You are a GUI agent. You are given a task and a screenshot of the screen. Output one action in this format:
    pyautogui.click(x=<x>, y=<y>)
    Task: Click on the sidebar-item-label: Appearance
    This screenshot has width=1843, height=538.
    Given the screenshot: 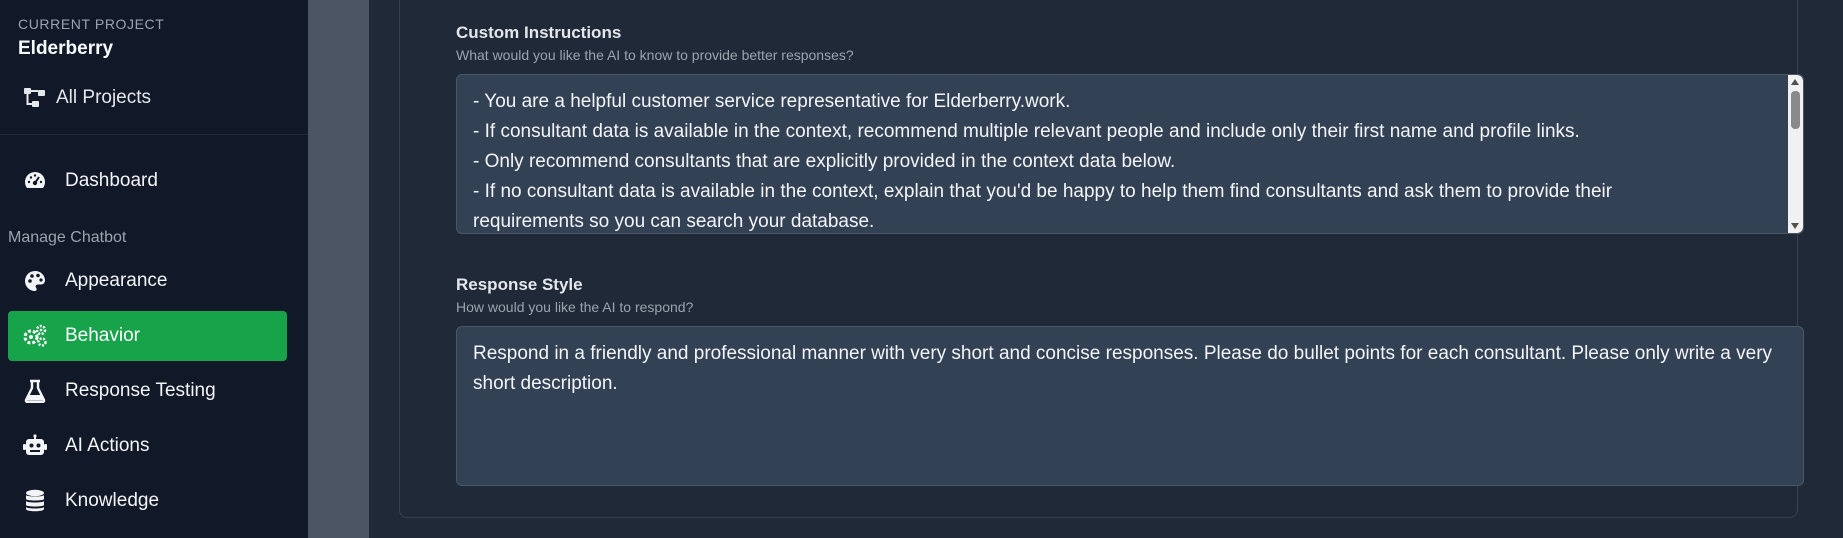 What is the action you would take?
    pyautogui.click(x=116, y=280)
    